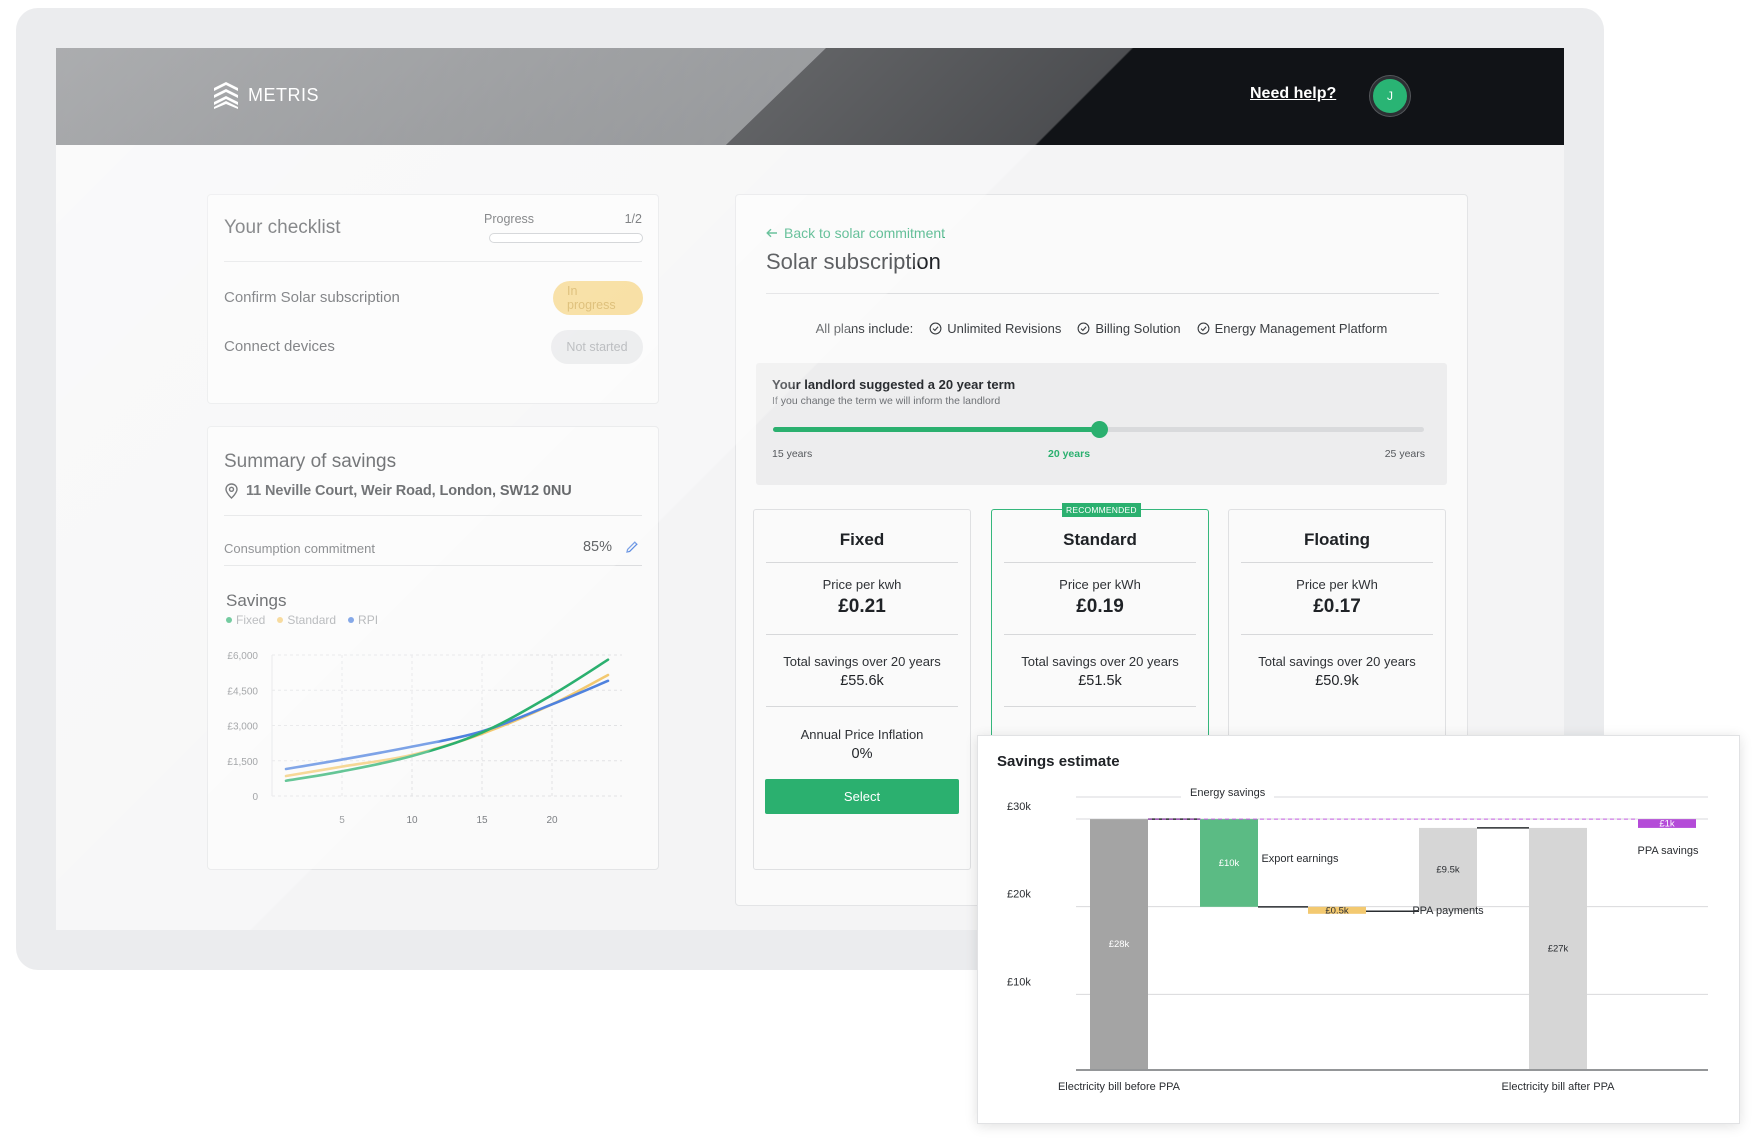 Image resolution: width=1754 pixels, height=1146 pixels. I want to click on consumption-value: 85%, so click(597, 547).